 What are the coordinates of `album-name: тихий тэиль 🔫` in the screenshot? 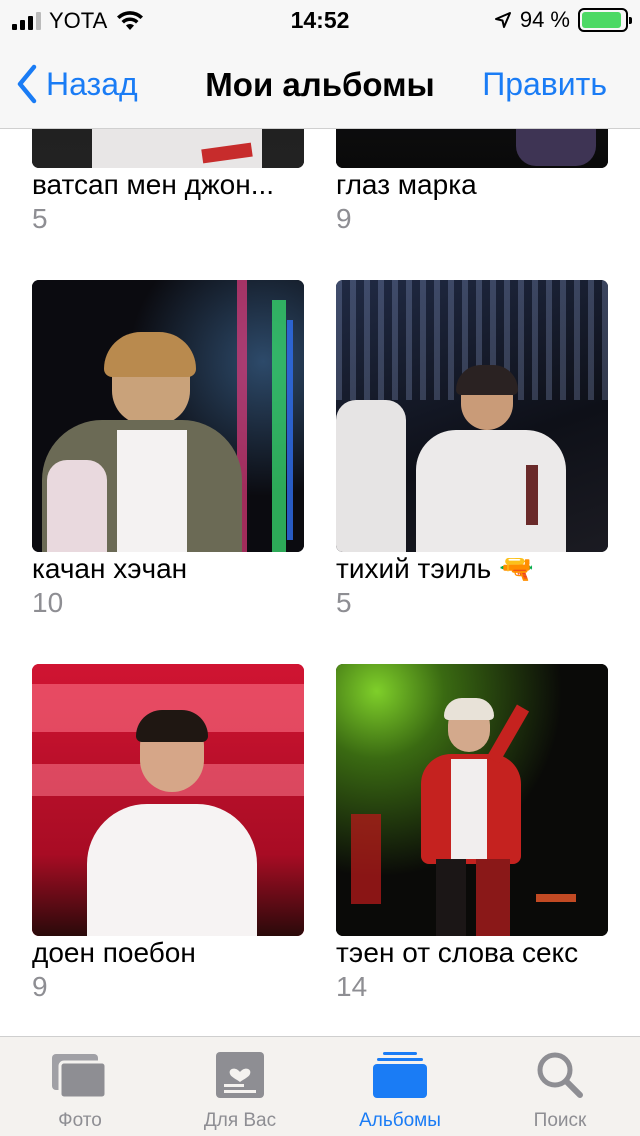 It's located at (435, 568).